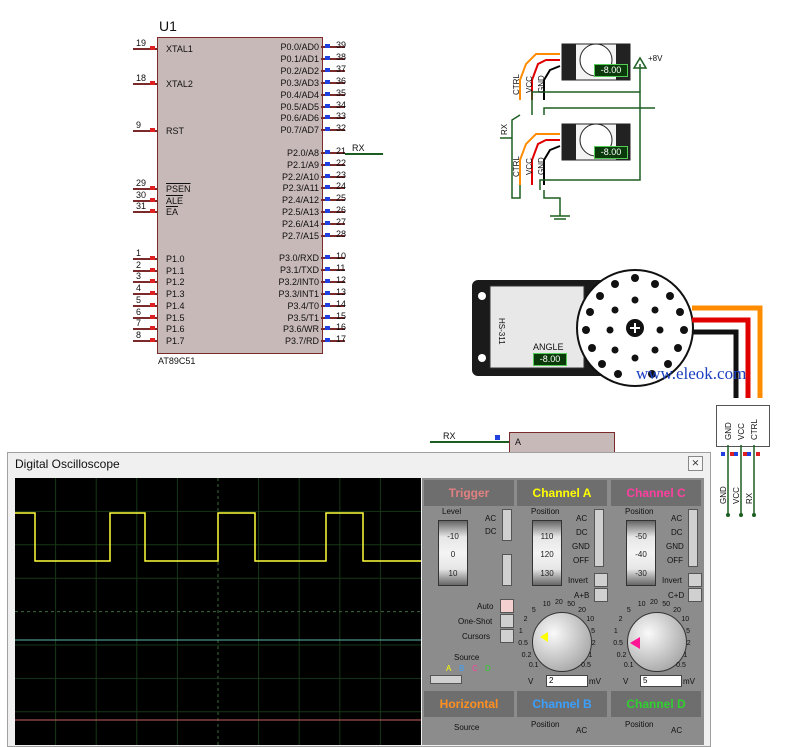 Image resolution: width=793 pixels, height=747 pixels. I want to click on mcu-pin-name: P3.2/INT0, so click(298, 282).